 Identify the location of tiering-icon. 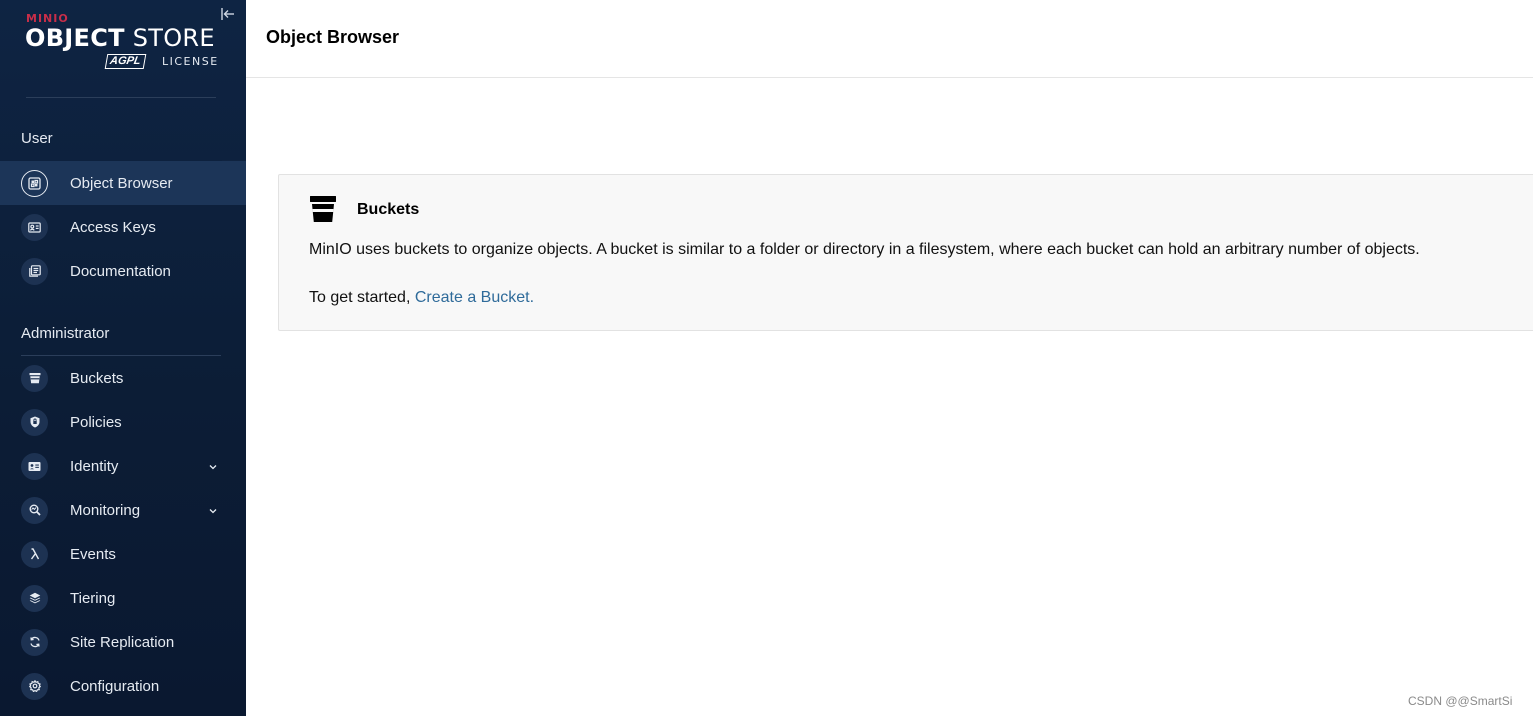
(34, 598).